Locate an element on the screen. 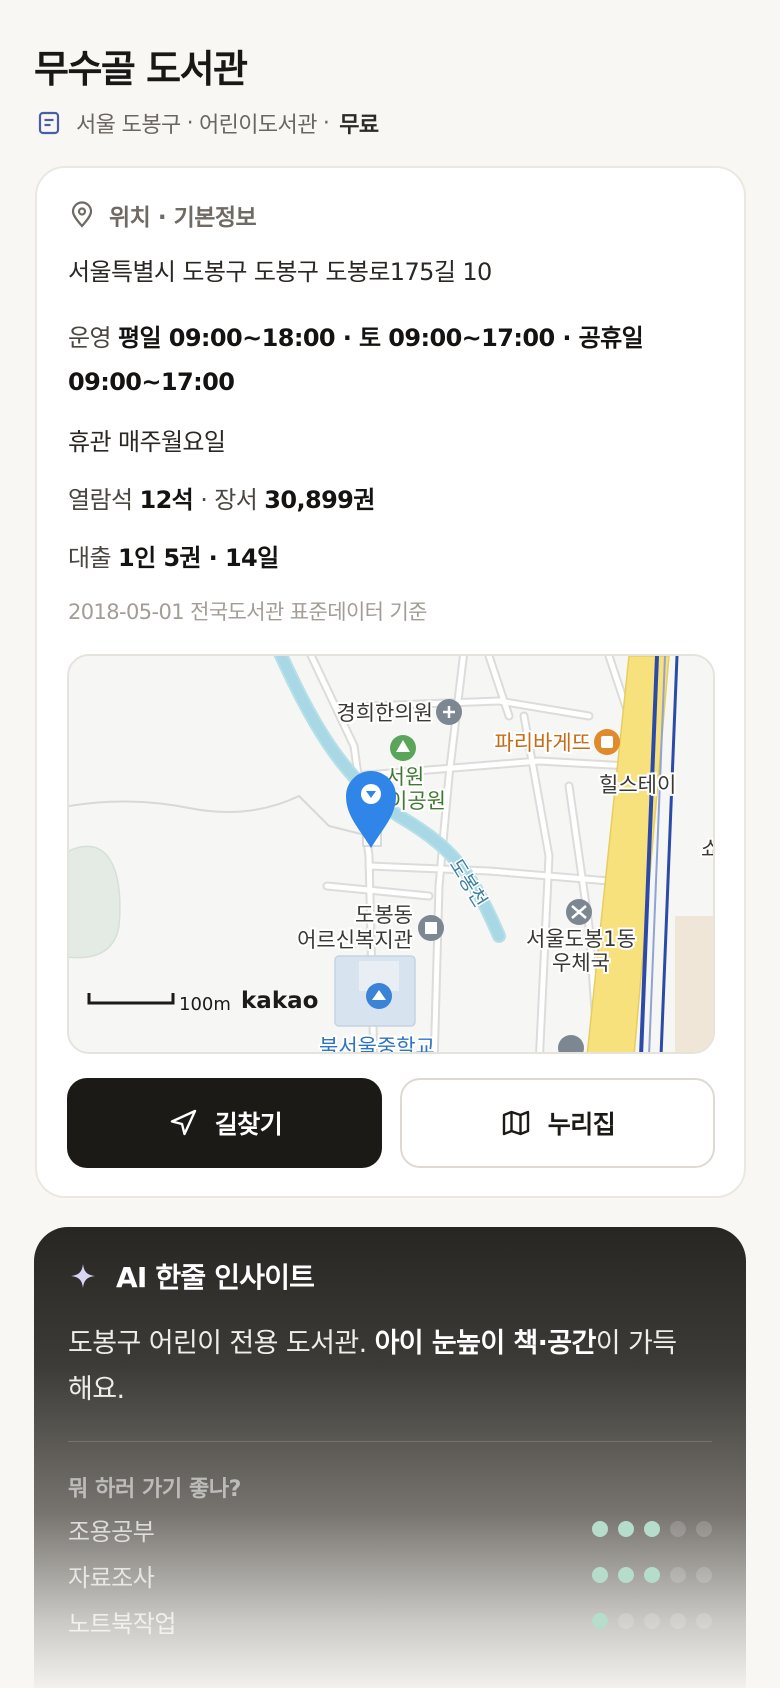 This screenshot has width=780, height=1688. capacity-row: 열람석 12석 · 장서 30,899권 is located at coordinates (221, 497).